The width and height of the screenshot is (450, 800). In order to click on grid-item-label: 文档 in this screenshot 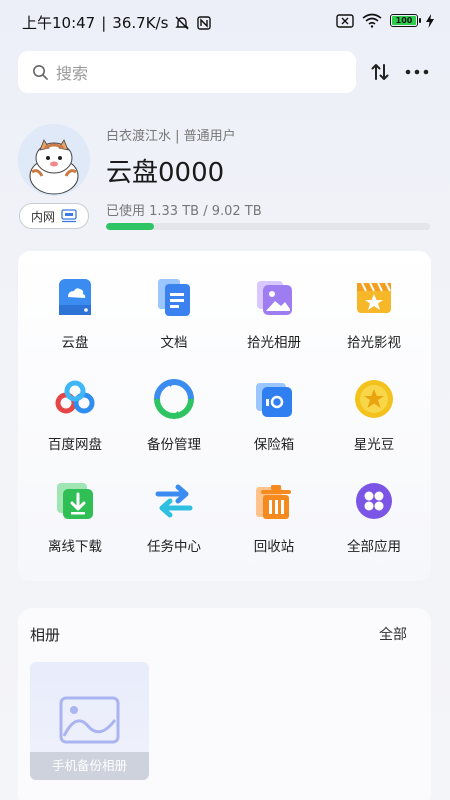, I will do `click(174, 343)`.